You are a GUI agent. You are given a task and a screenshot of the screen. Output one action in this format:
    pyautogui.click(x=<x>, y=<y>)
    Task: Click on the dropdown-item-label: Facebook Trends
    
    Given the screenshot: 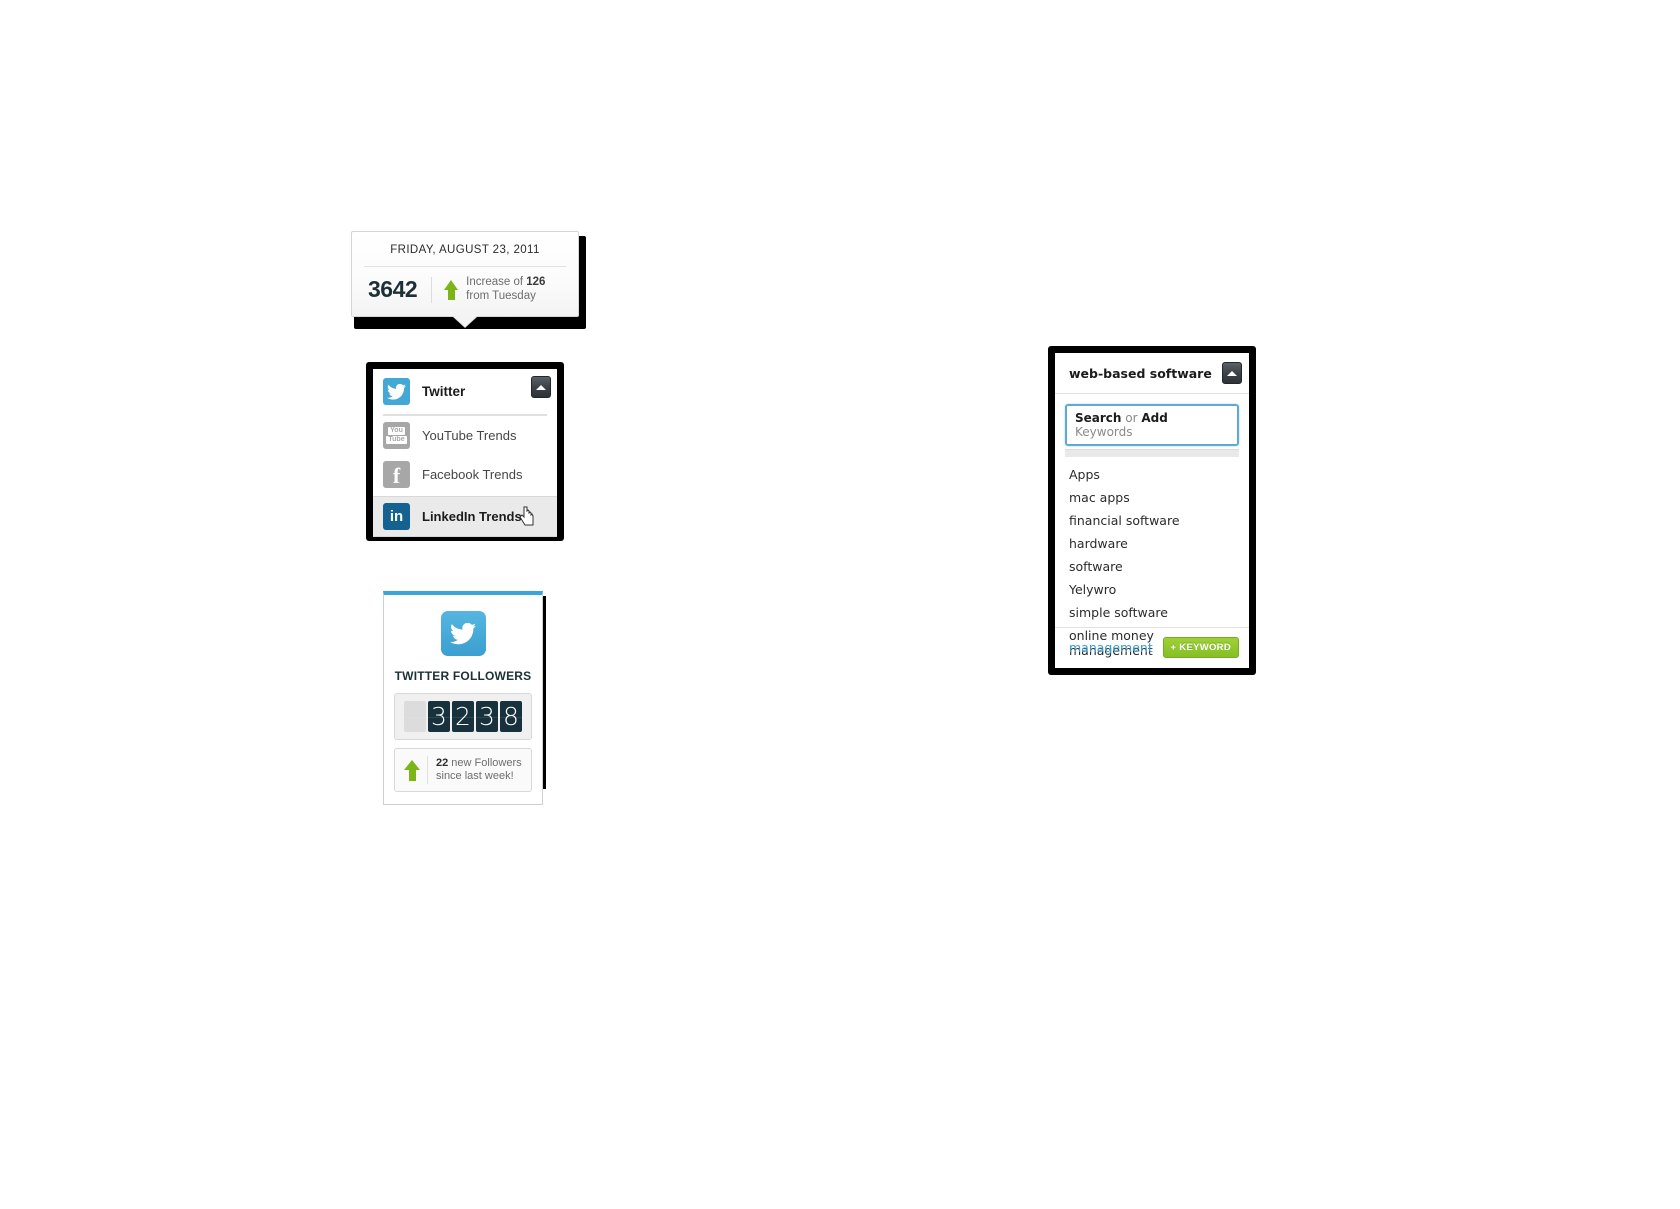 What is the action you would take?
    pyautogui.click(x=472, y=474)
    